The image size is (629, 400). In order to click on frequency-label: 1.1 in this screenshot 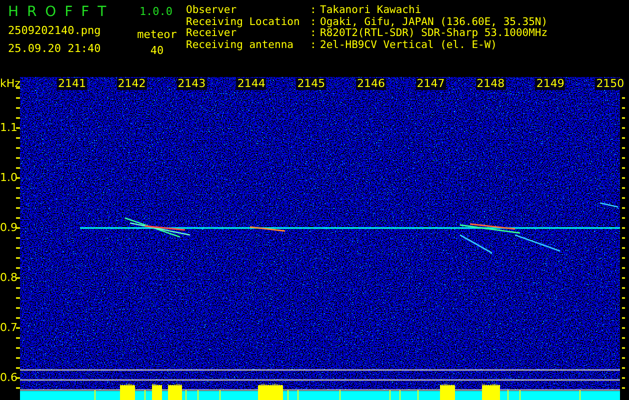, I will do `click(9, 128)`.